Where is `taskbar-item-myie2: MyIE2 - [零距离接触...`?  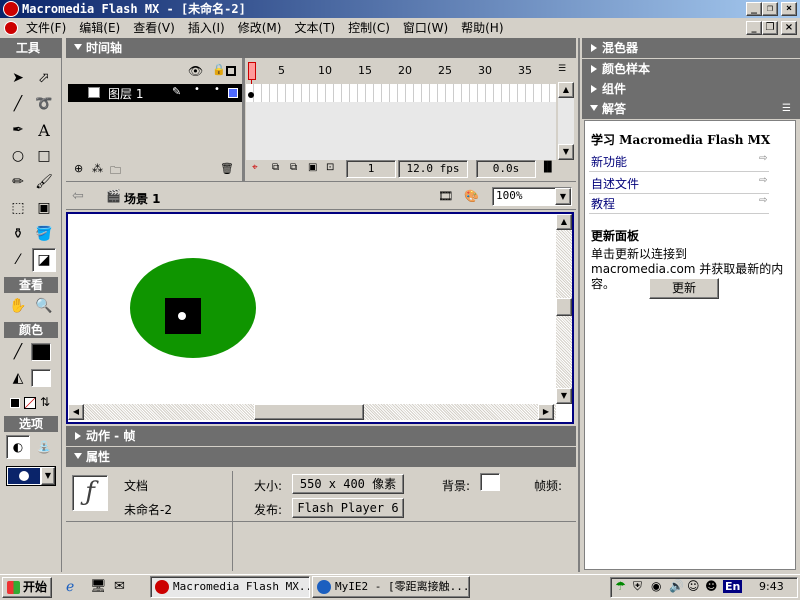
taskbar-item-myie2: MyIE2 - [零距离接触... is located at coordinates (391, 587).